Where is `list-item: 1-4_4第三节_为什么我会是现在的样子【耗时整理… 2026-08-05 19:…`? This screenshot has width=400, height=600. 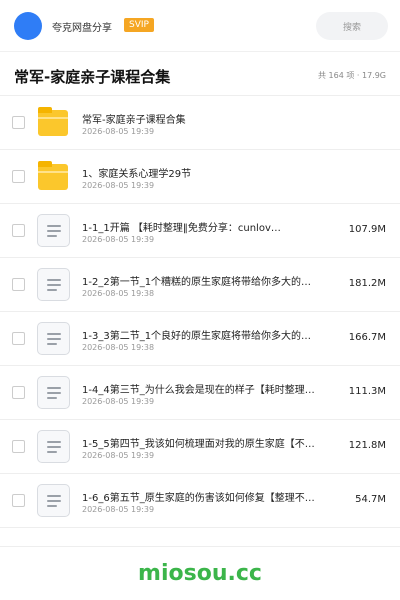 list-item: 1-4_4第三节_为什么我会是现在的样子【耗时整理… 2026-08-05 19:… is located at coordinates (200, 393).